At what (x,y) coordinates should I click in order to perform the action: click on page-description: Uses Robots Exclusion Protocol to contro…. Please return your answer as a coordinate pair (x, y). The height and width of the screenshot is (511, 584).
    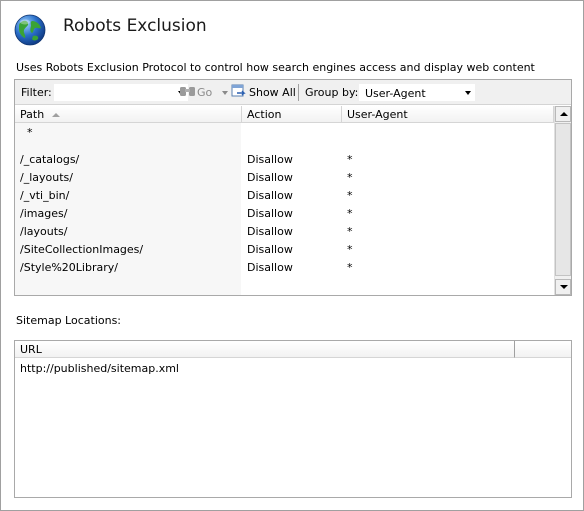
    Looking at the image, I should click on (275, 67).